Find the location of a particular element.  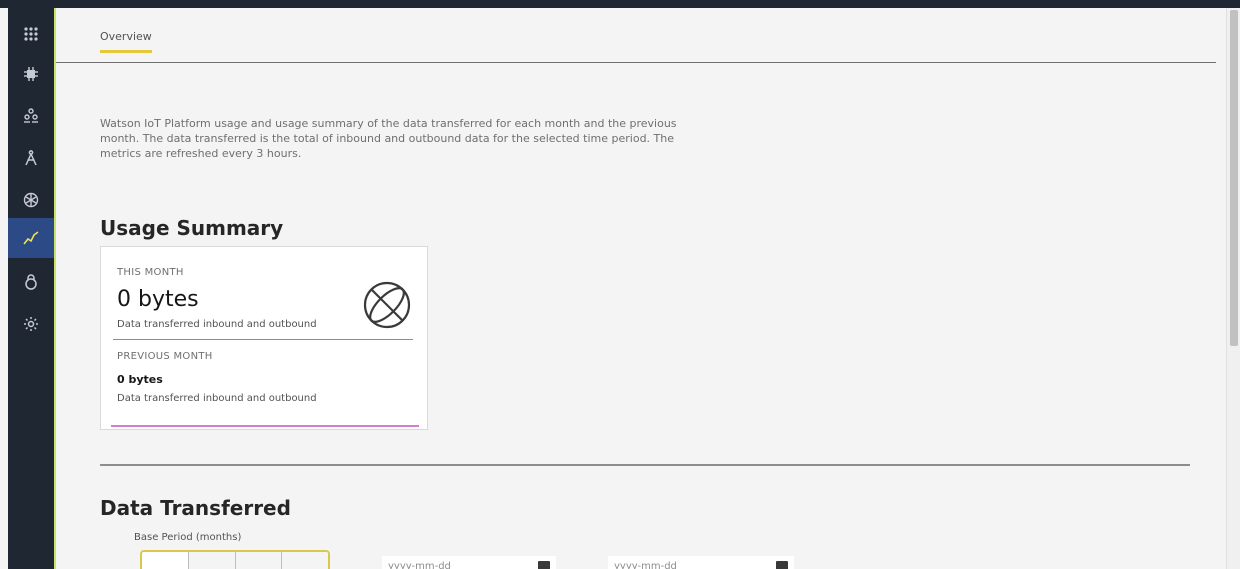

base-period-label: Base Period (months) is located at coordinates (188, 537).